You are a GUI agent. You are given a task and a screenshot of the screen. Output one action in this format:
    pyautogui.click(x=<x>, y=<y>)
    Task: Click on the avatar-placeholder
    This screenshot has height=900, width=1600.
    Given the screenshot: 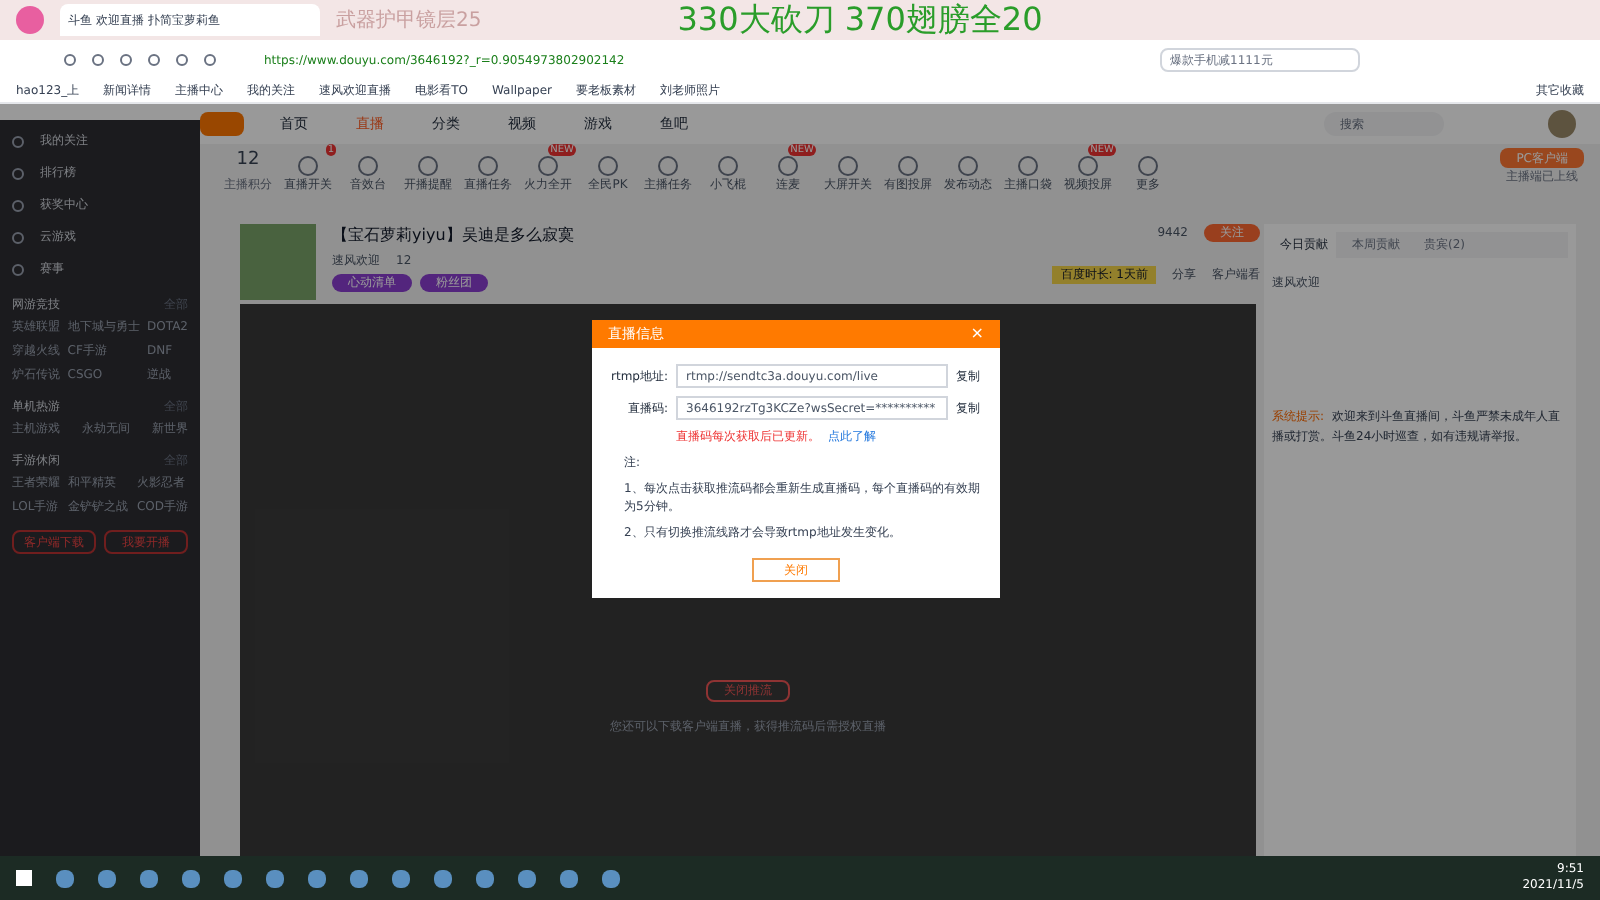 What is the action you would take?
    pyautogui.click(x=278, y=262)
    